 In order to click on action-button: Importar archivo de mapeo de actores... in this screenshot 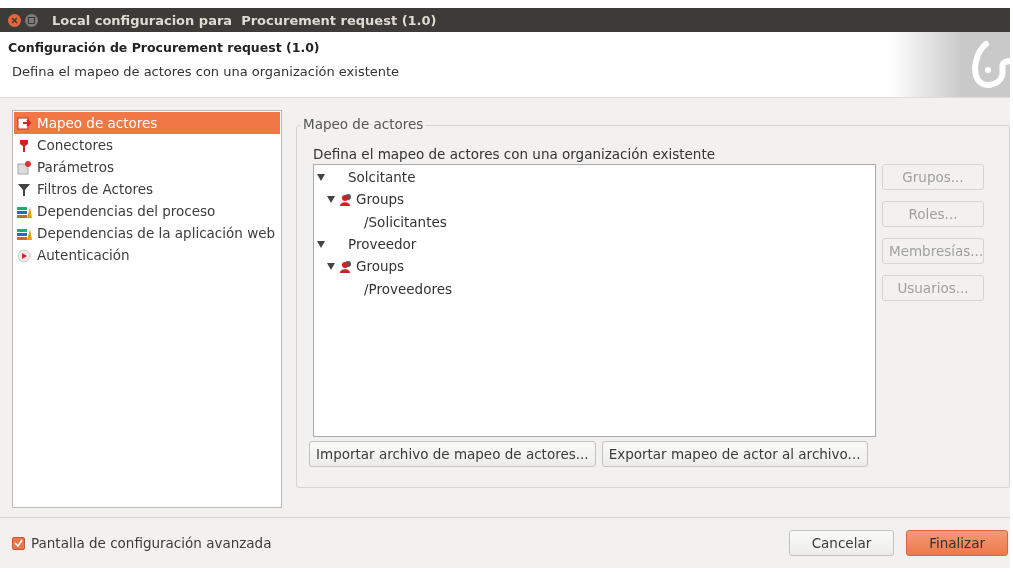, I will do `click(452, 454)`.